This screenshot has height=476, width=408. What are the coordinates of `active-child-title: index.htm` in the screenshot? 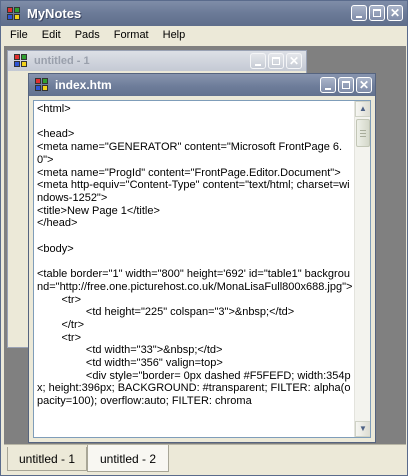 It's located at (83, 85).